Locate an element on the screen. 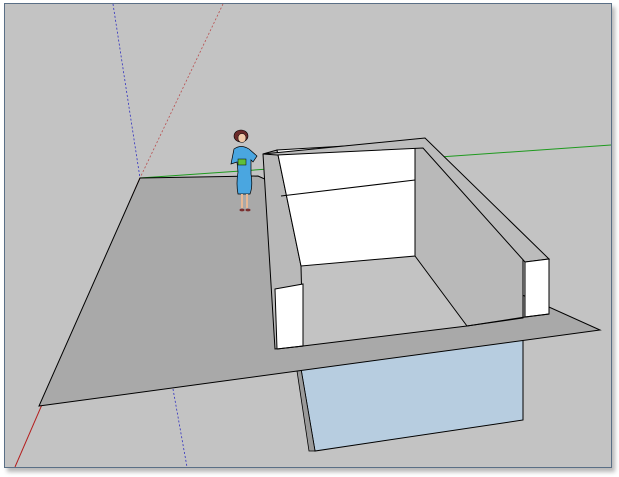 This screenshot has width=619, height=477. back-wall-face is located at coordinates (346, 204).